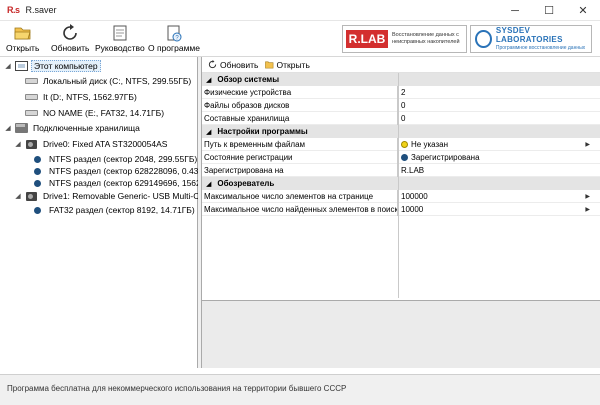  What do you see at coordinates (540, 47) in the screenshot?
I see `sysdev-subtitle: Программное восстановление данных` at bounding box center [540, 47].